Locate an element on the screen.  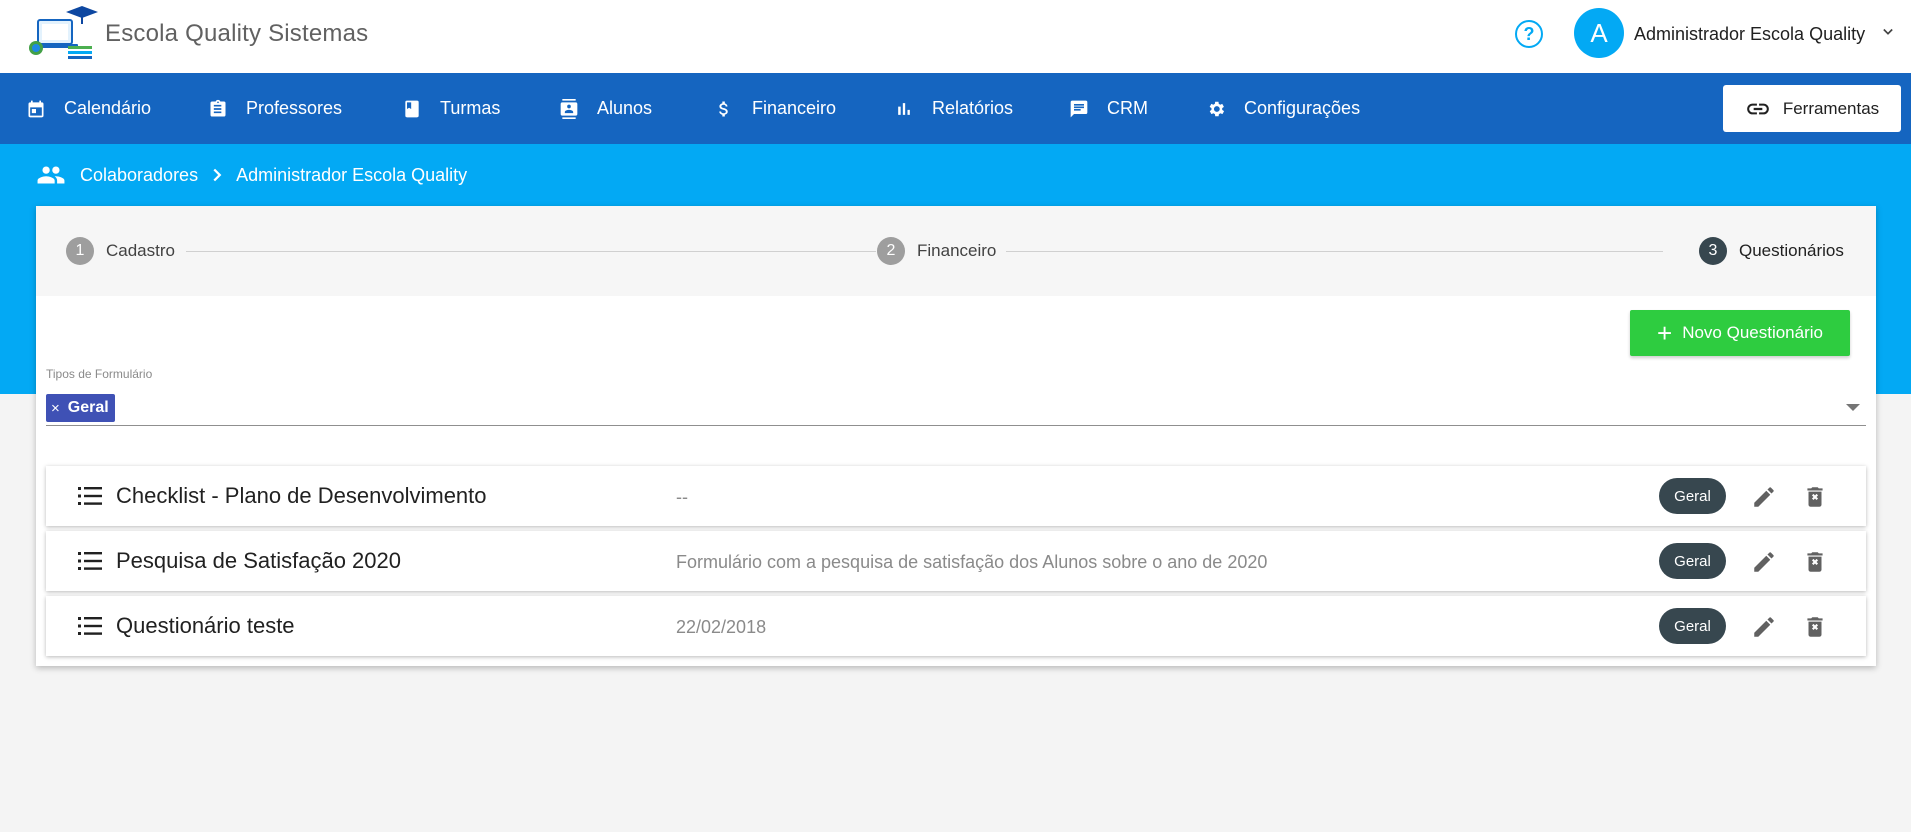
nav-label: Professores is located at coordinates (294, 108).